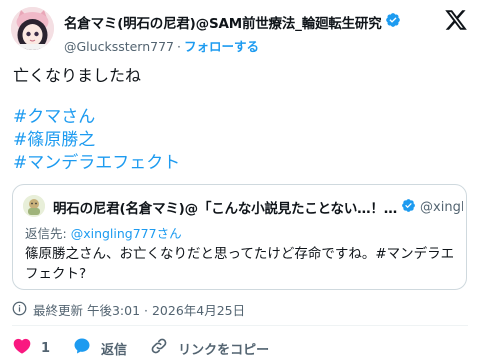  I want to click on hashtag-list: #クマさん #篠原勝之 #マンデラエフェクト, so click(96, 140).